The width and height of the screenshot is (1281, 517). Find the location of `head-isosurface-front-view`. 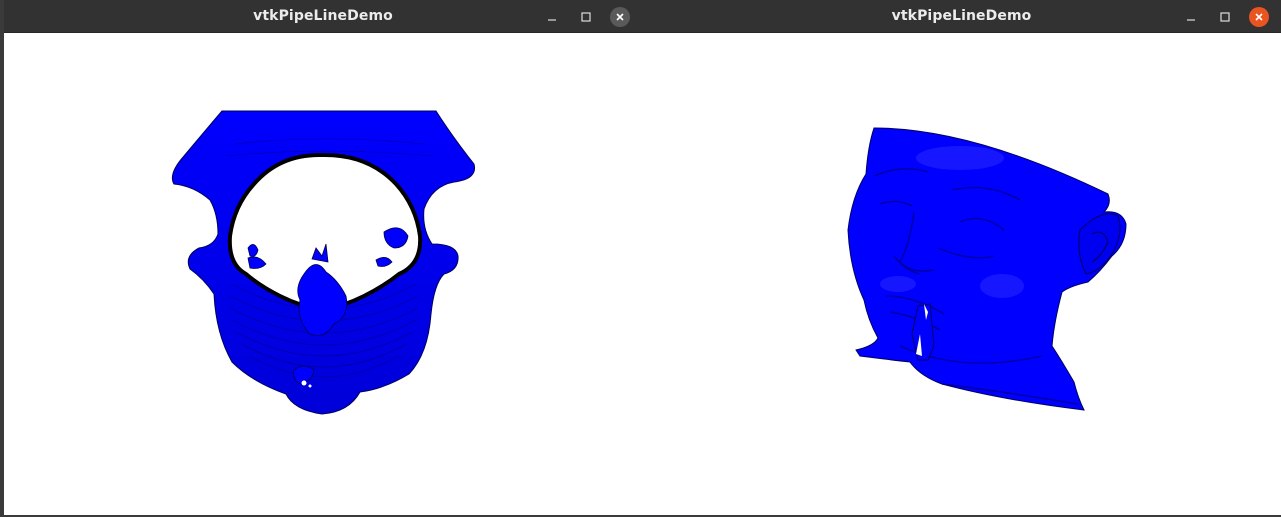

head-isosurface-front-view is located at coordinates (987, 269).